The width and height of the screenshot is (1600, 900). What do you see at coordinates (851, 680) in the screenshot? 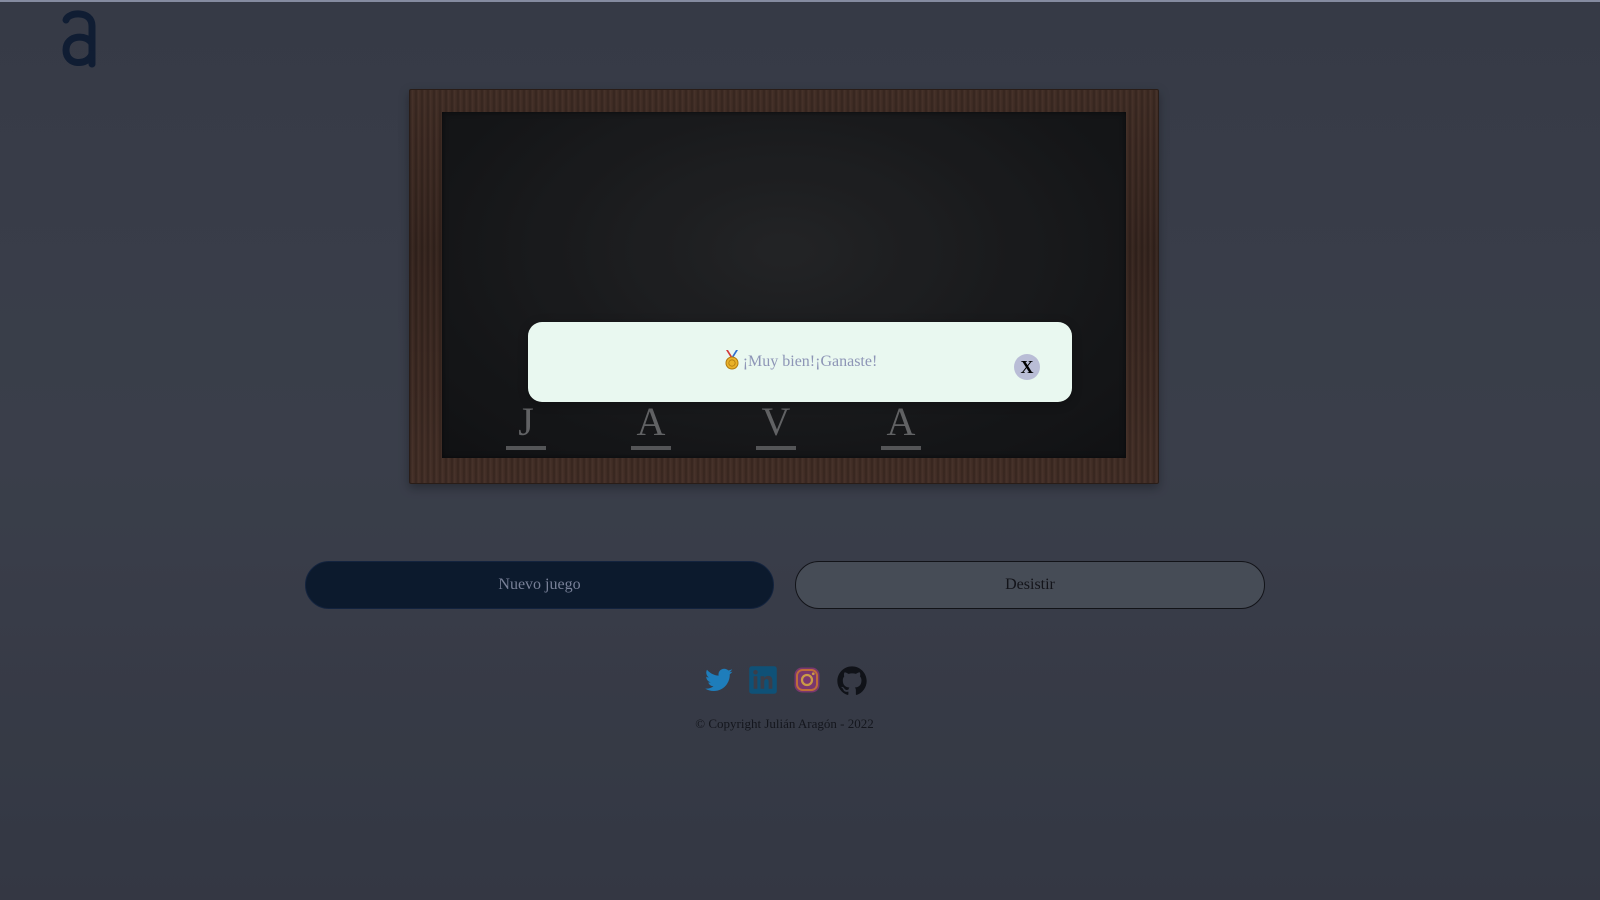
I see `github-icon` at bounding box center [851, 680].